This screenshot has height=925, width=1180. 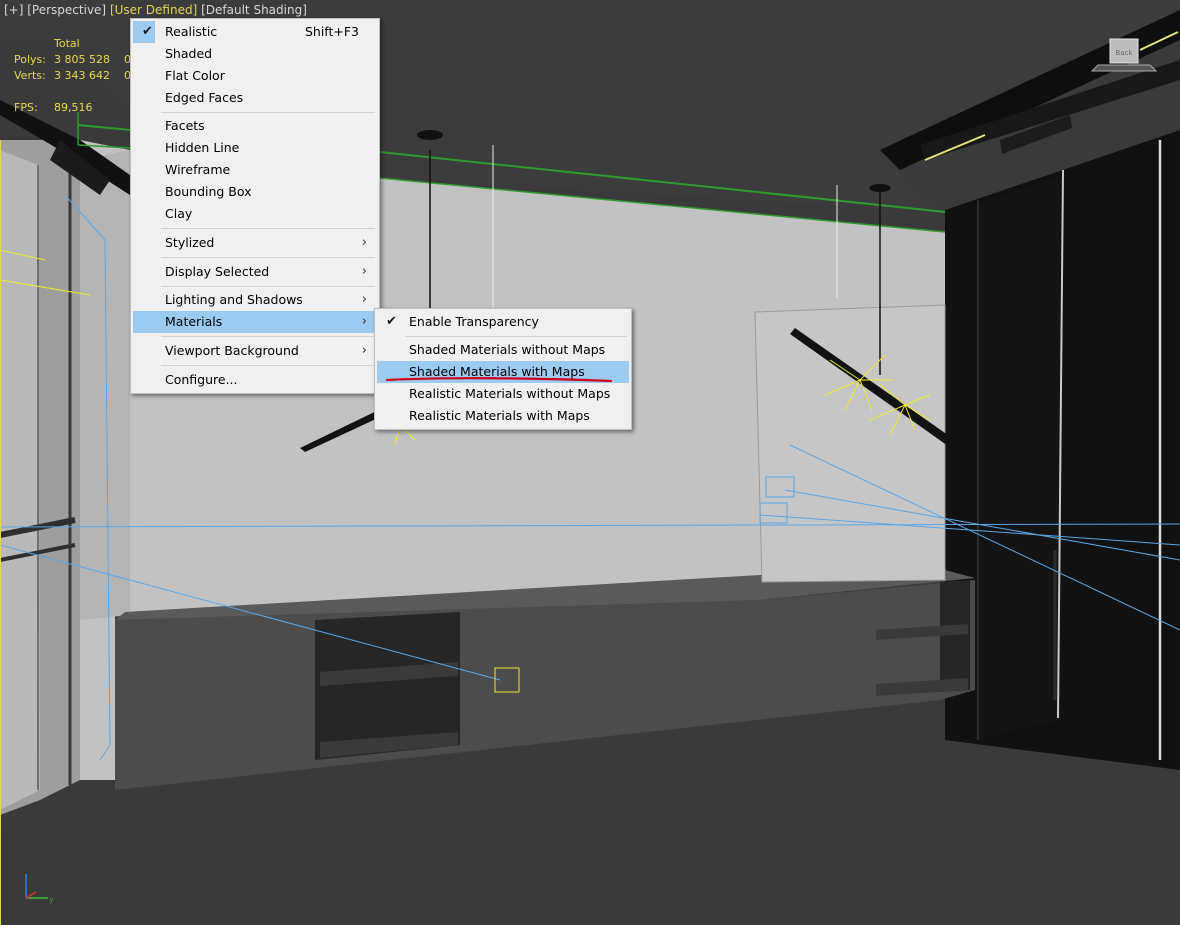 I want to click on menu-item-wireframe: Wireframe, so click(x=255, y=170).